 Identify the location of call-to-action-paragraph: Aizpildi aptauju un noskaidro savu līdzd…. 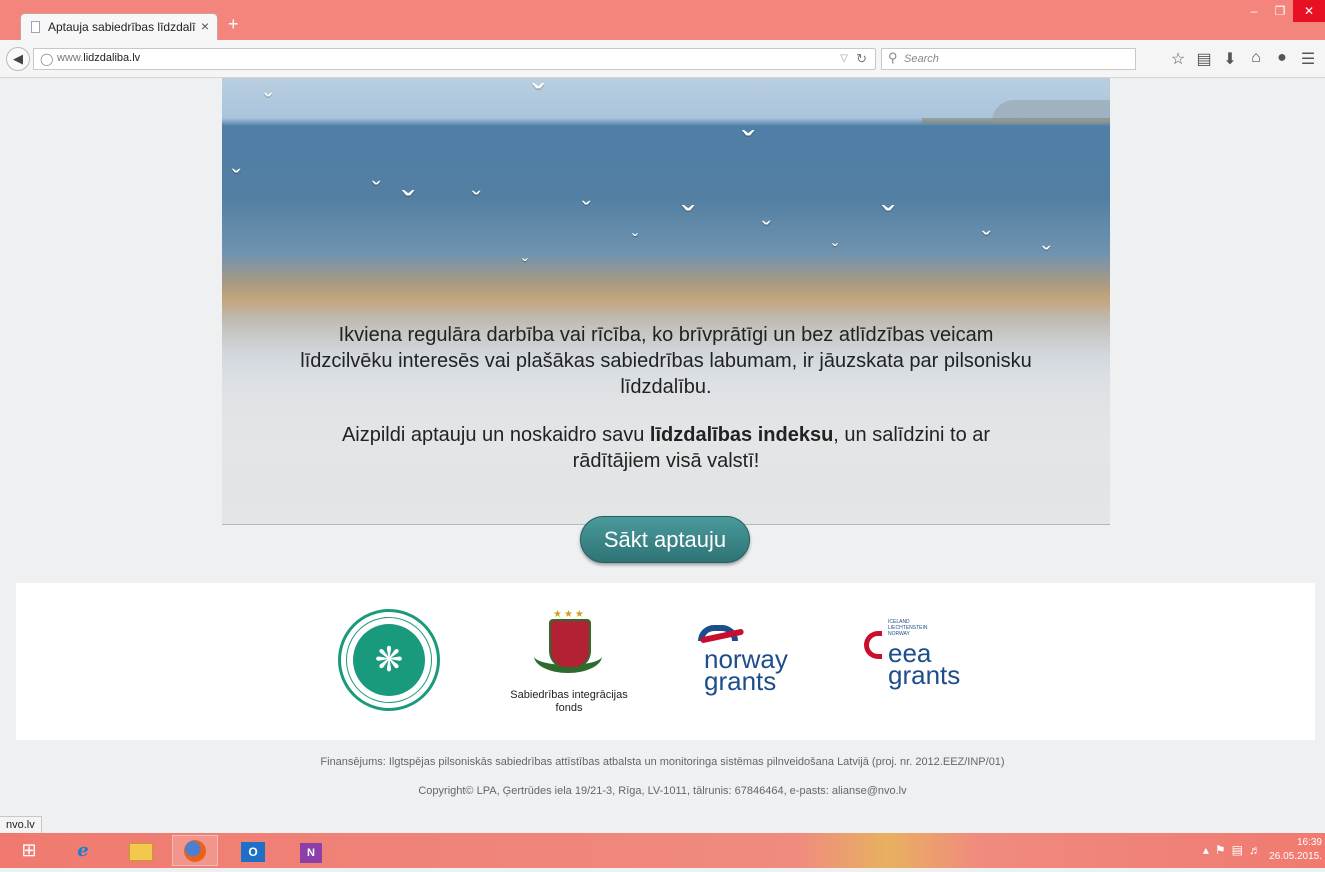
(666, 448).